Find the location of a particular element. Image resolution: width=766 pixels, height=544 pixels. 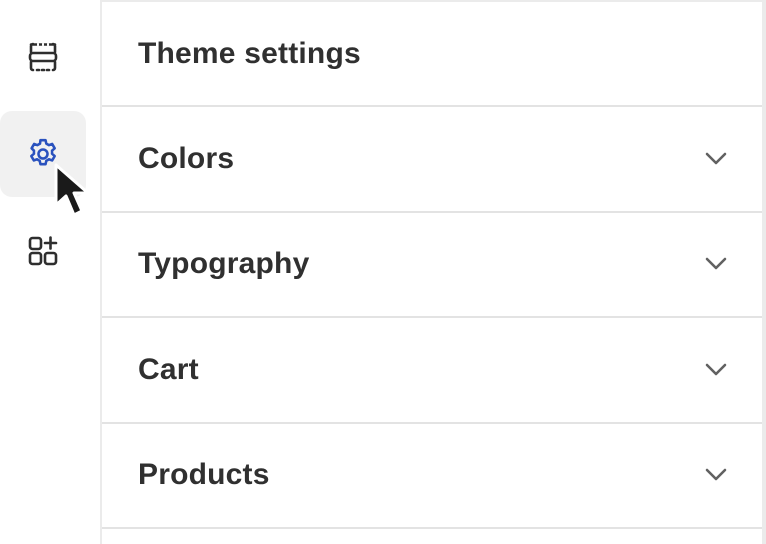

section-label: Cart is located at coordinates (168, 369).